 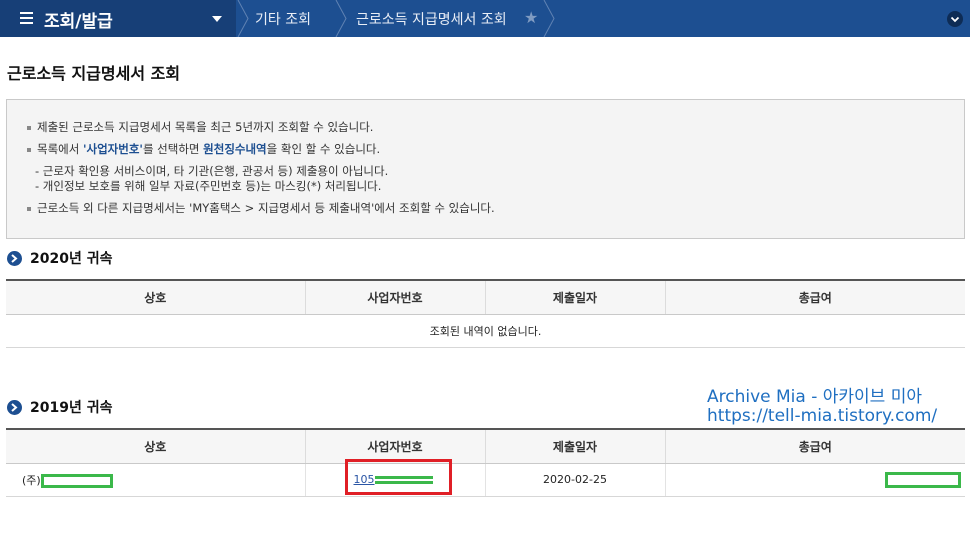 I want to click on menu-title: 조회/발급, so click(x=78, y=19).